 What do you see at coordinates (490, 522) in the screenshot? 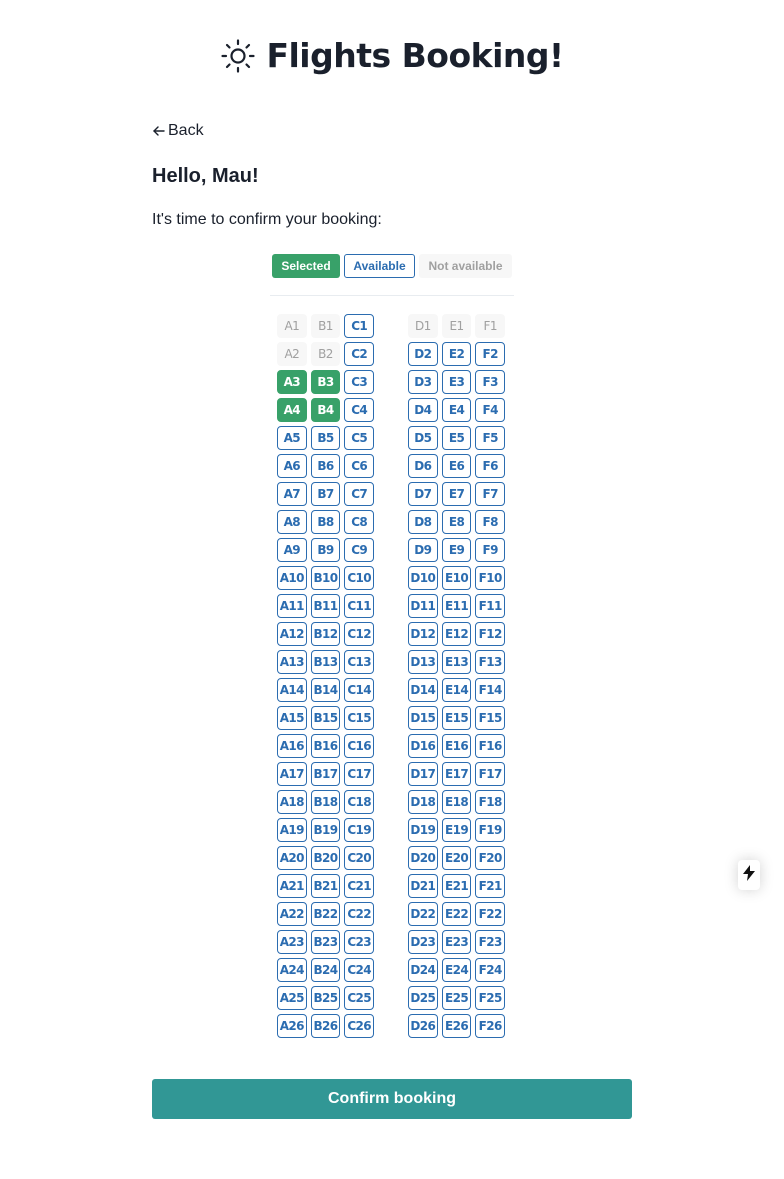
I see `seat-f8: F8` at bounding box center [490, 522].